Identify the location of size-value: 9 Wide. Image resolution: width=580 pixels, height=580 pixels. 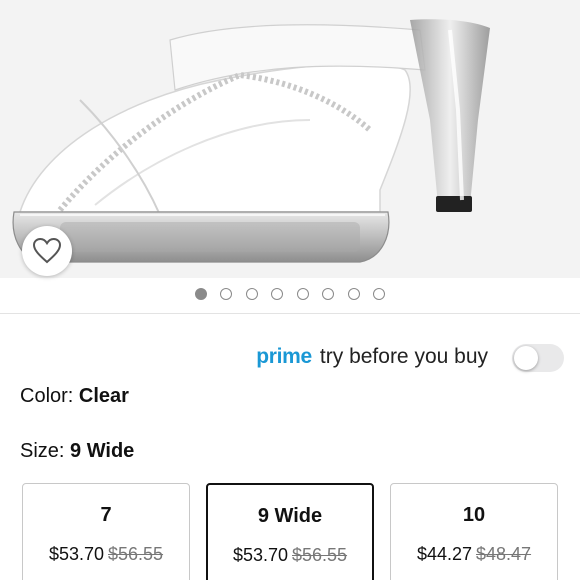
(102, 451).